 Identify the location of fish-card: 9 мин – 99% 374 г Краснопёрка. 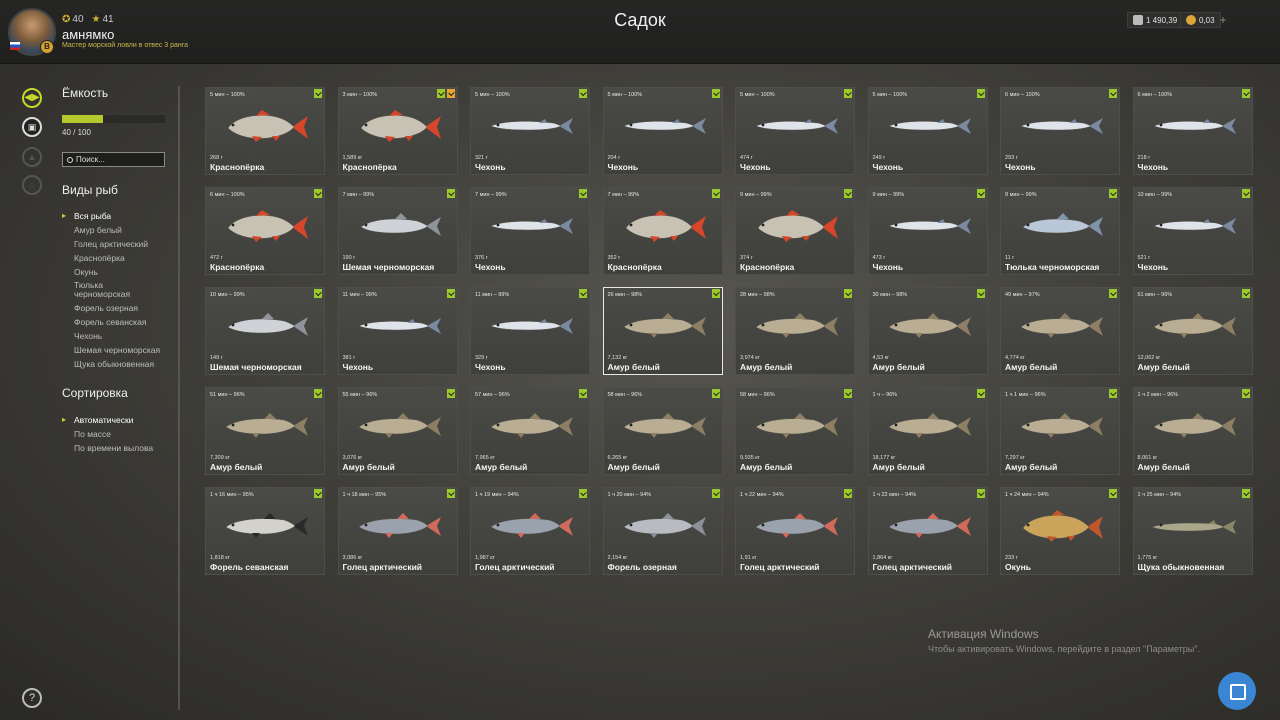
(795, 231).